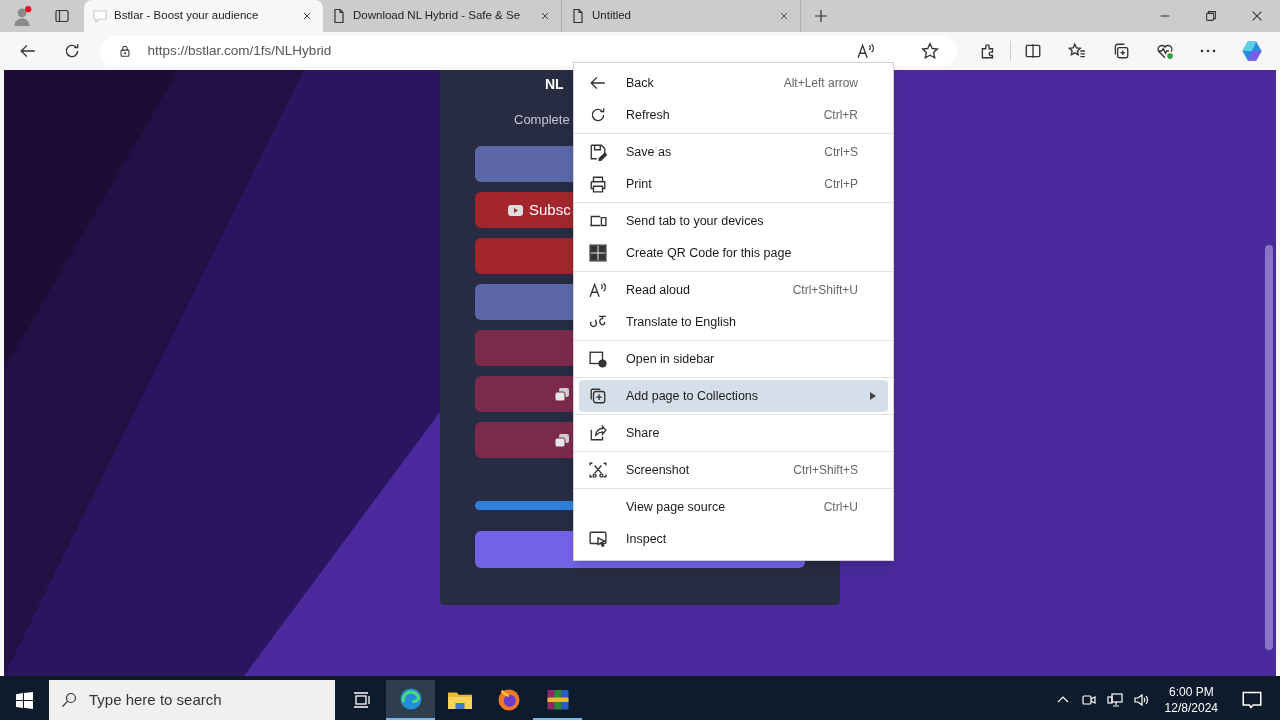 Image resolution: width=1280 pixels, height=720 pixels. Describe the element at coordinates (820, 83) in the screenshot. I see `menu-shortcut: Alt+Left arrow` at that location.